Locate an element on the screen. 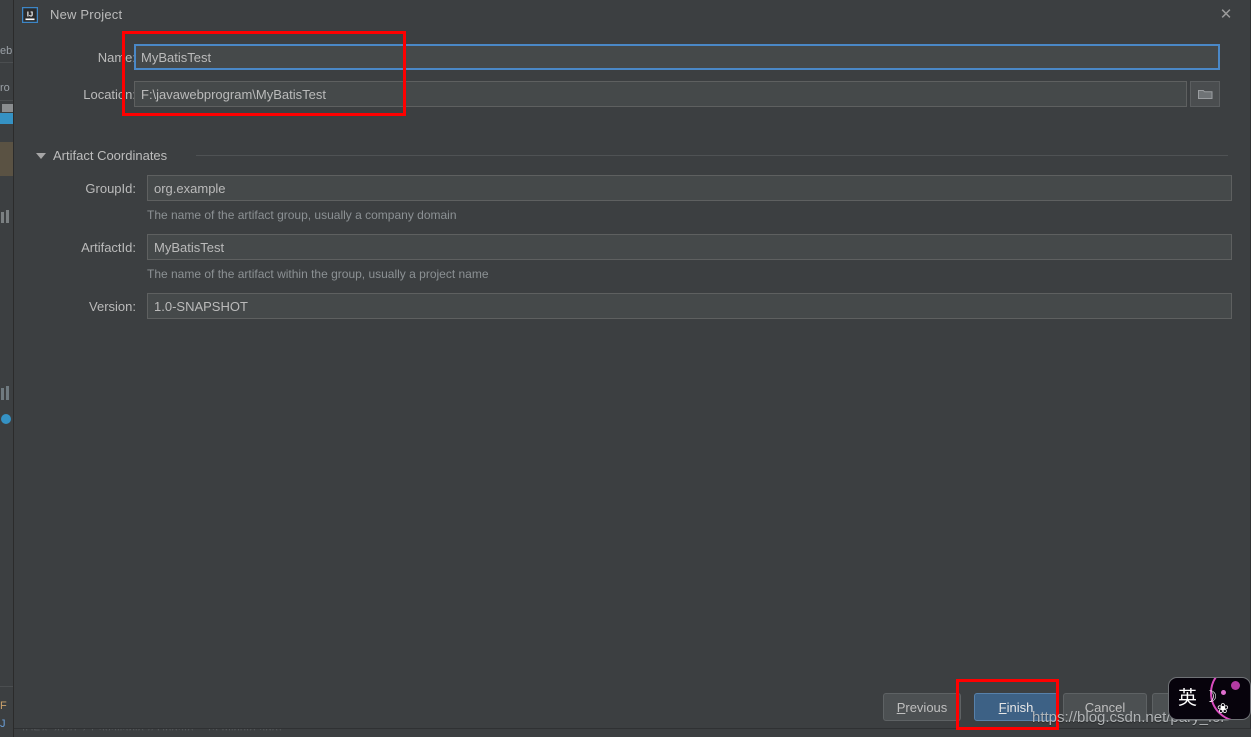  artifactid-row: ArtifactId: is located at coordinates (86, 247).